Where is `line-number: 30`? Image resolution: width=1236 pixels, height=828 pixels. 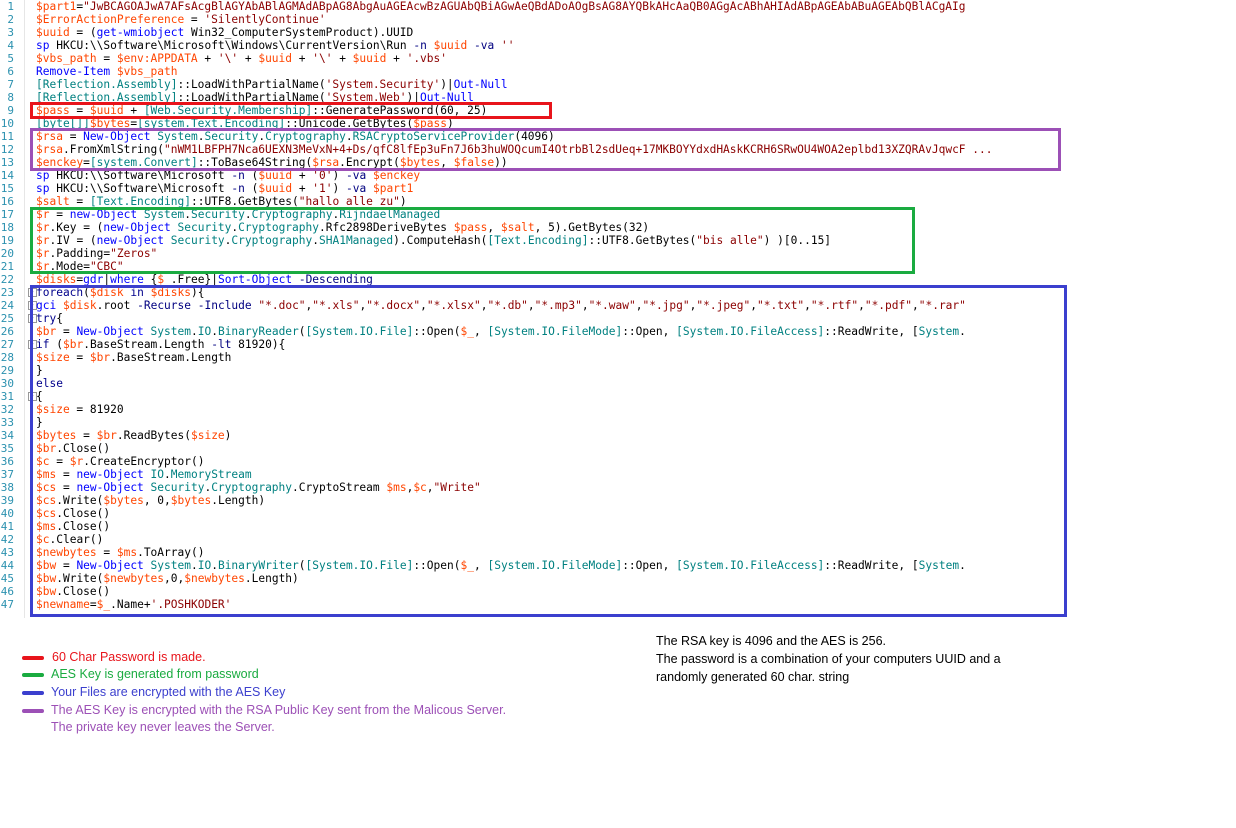 line-number: 30 is located at coordinates (7, 383).